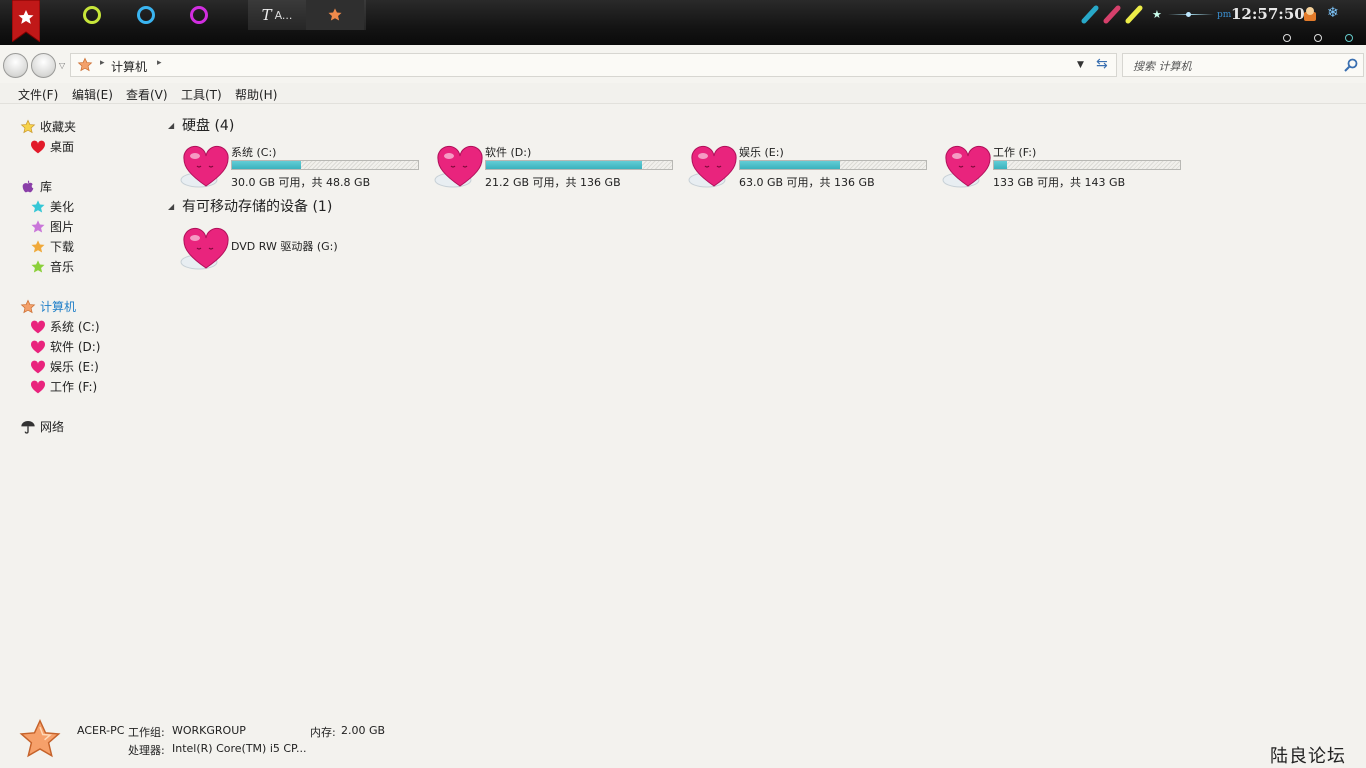  What do you see at coordinates (75, 347) in the screenshot?
I see `sidebar-item-label: 软件 (D:)` at bounding box center [75, 347].